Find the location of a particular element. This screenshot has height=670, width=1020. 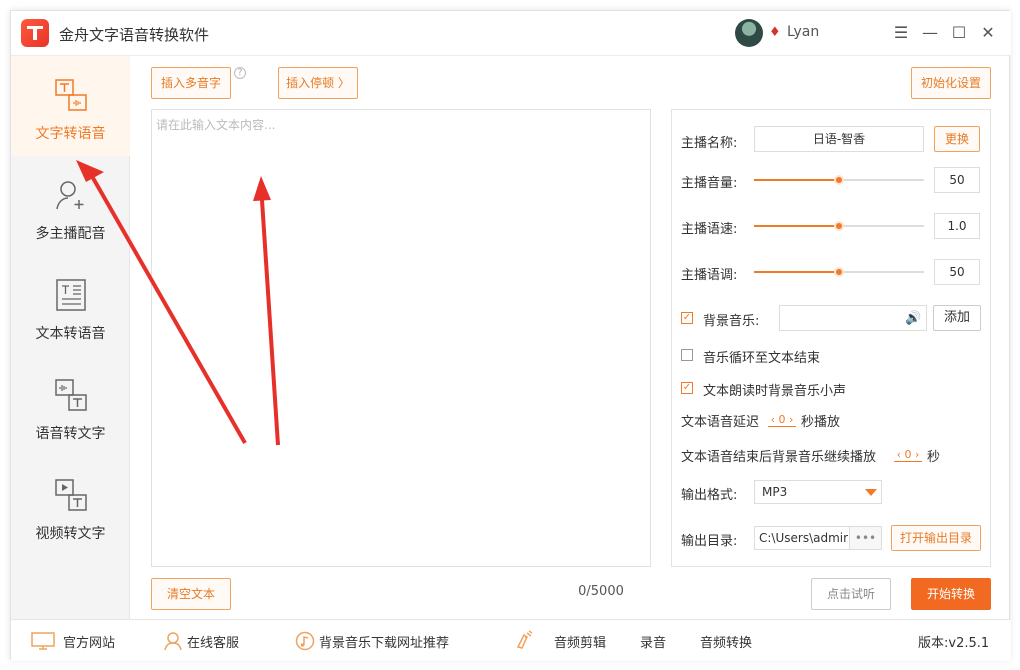

sidebar-item-video-to-text: 视频转文字 is located at coordinates (70, 506).